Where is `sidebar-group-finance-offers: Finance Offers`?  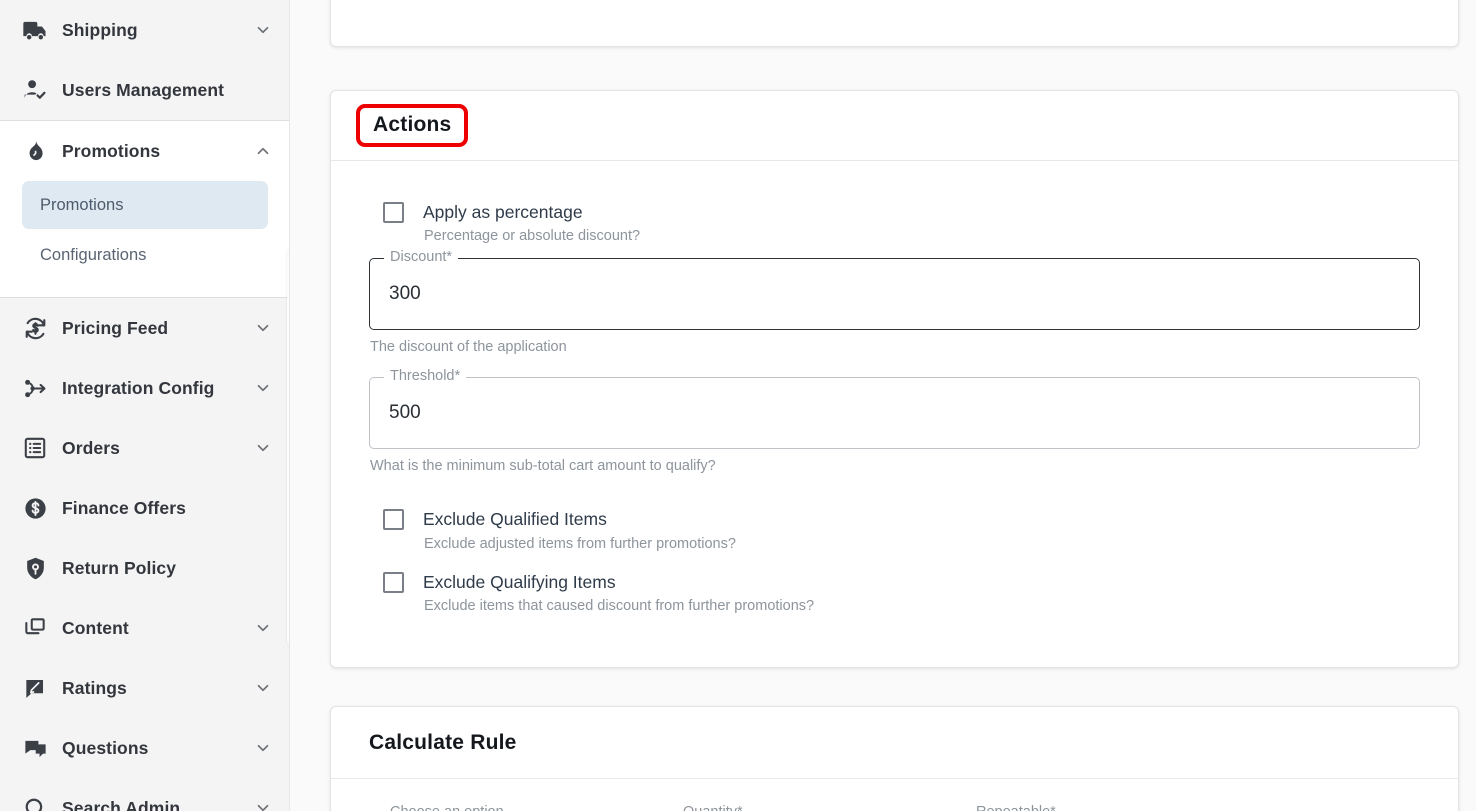 sidebar-group-finance-offers: Finance Offers is located at coordinates (145, 508).